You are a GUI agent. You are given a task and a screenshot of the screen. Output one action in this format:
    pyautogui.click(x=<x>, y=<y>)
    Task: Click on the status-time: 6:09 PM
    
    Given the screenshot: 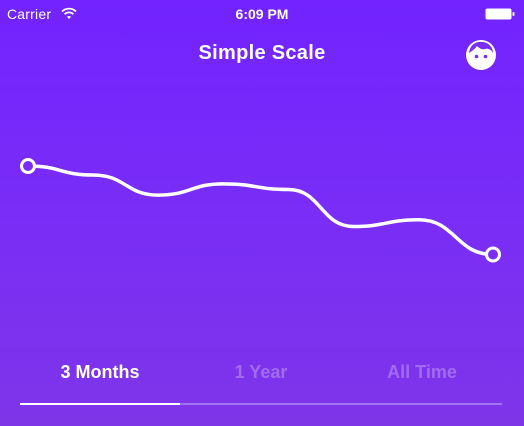 What is the action you would take?
    pyautogui.click(x=262, y=14)
    